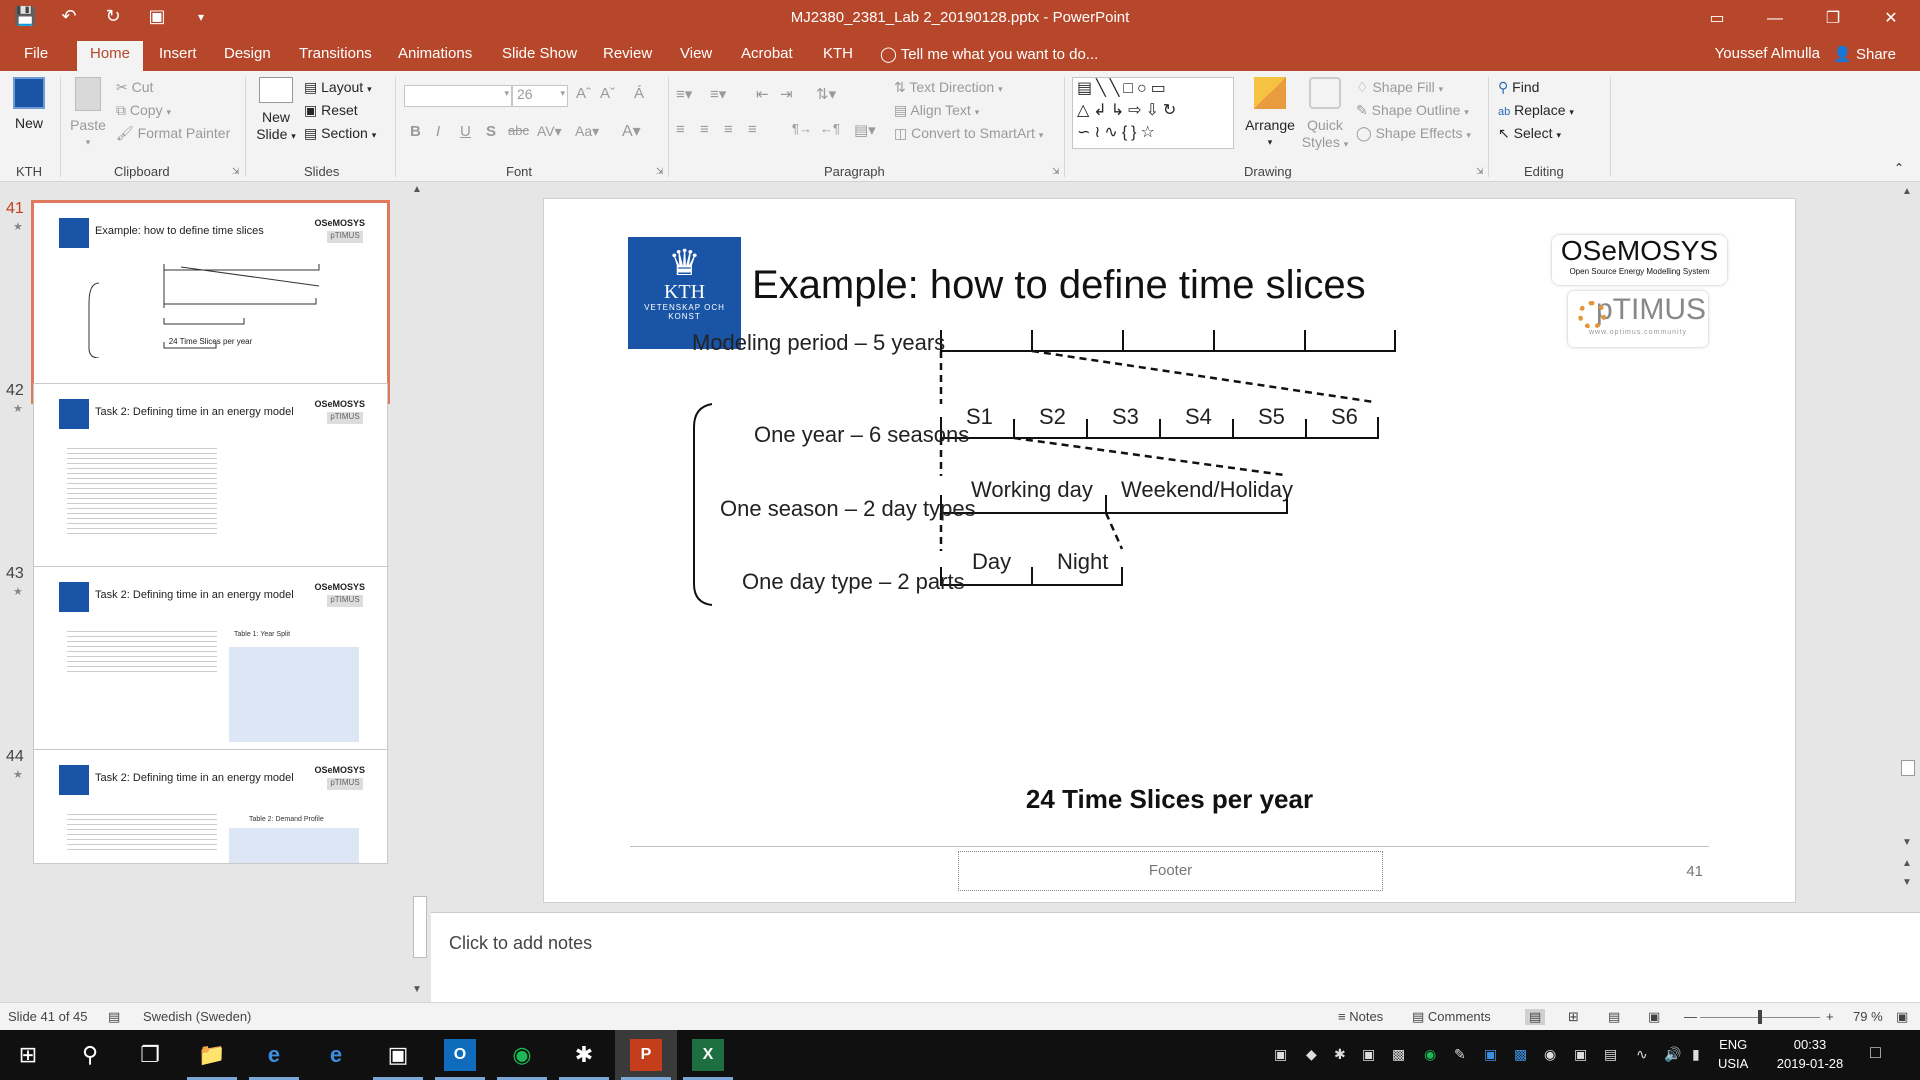 Image resolution: width=1920 pixels, height=1080 pixels. I want to click on change-case-icon: Aa▾, so click(587, 131).